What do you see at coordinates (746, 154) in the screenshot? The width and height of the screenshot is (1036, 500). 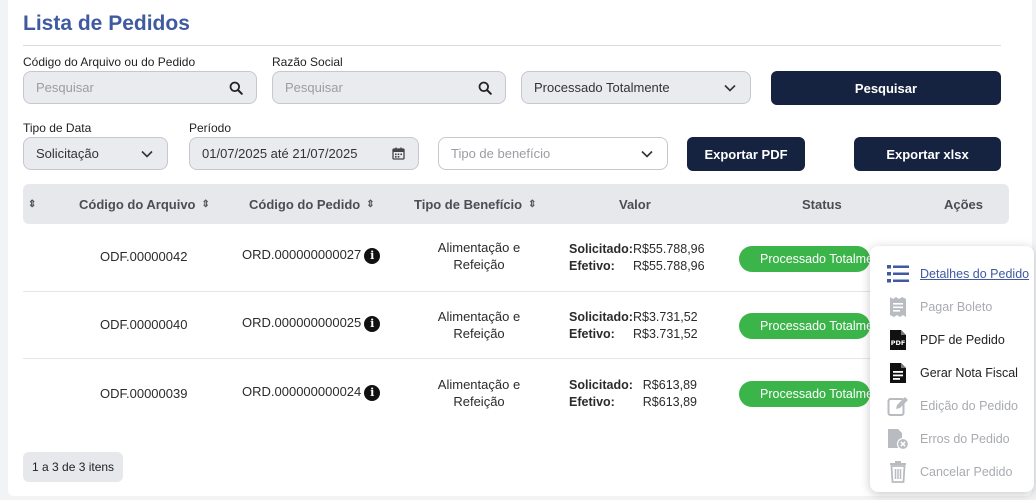 I see `export-pdf-button: Exportar PDF` at bounding box center [746, 154].